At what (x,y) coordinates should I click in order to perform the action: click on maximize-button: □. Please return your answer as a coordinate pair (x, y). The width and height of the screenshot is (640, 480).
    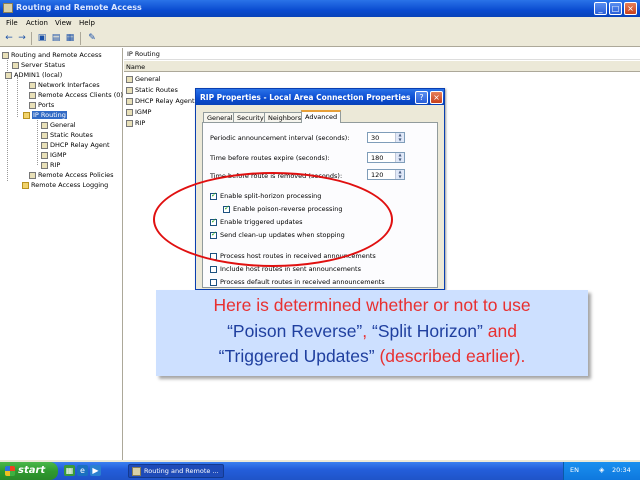
    Looking at the image, I should click on (615, 8).